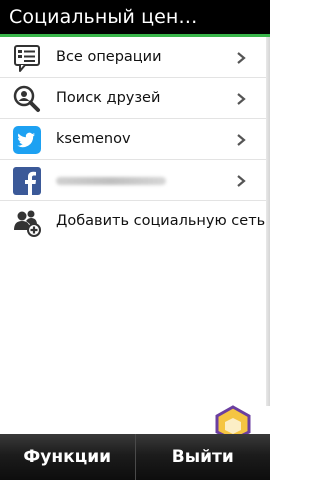 The height and width of the screenshot is (480, 320). I want to click on list-item-label: ksemenov, so click(93, 139).